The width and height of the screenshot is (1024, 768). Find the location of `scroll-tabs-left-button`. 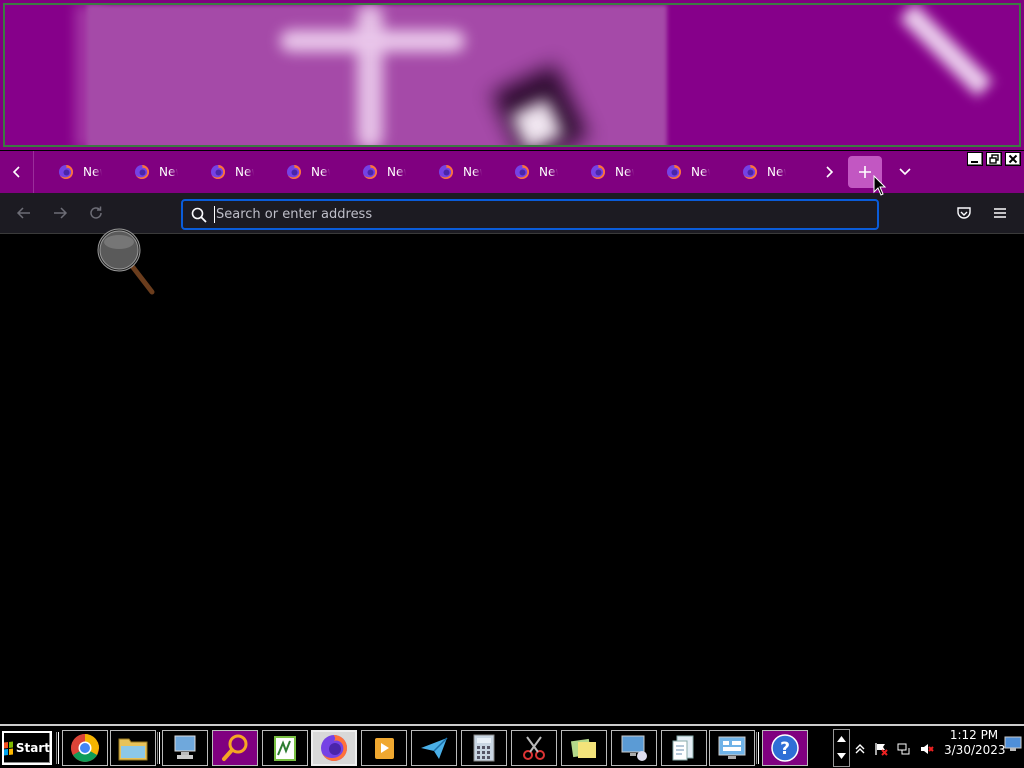

scroll-tabs-left-button is located at coordinates (16, 172).